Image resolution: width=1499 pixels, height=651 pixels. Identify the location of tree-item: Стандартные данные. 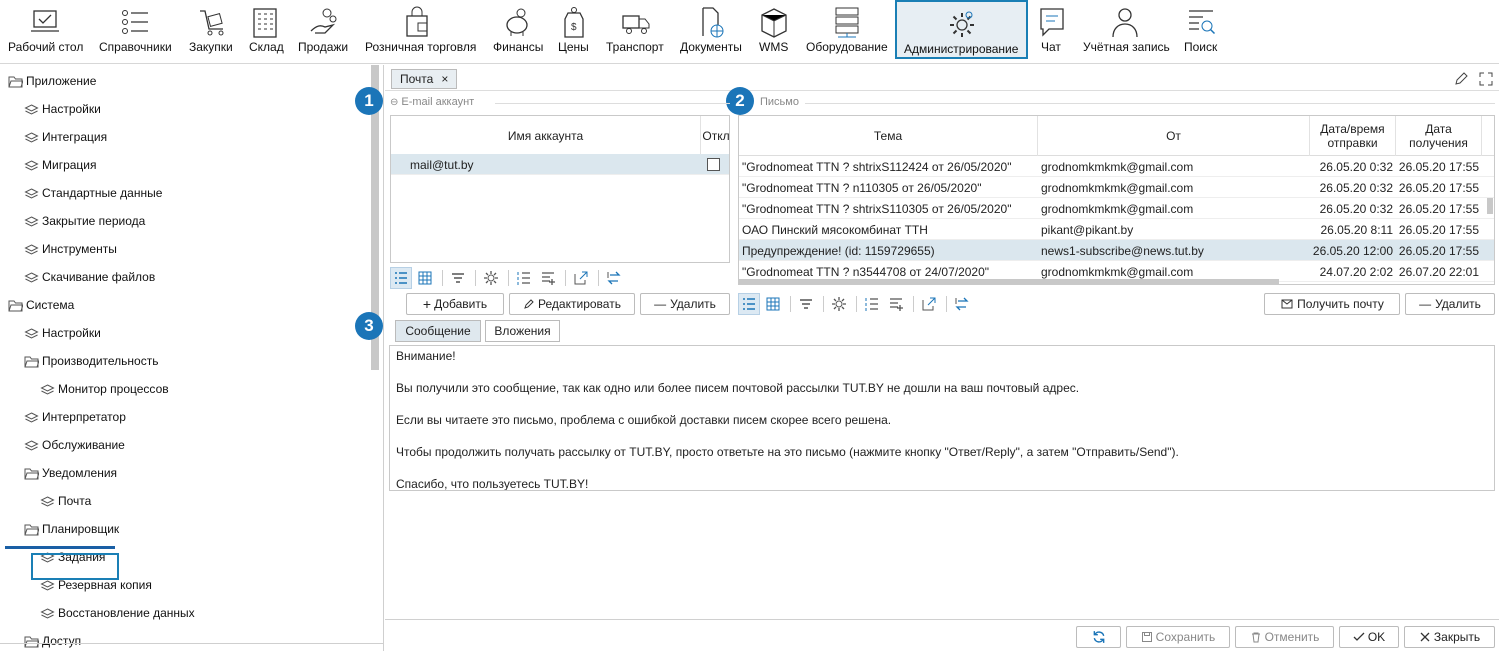
(93, 193).